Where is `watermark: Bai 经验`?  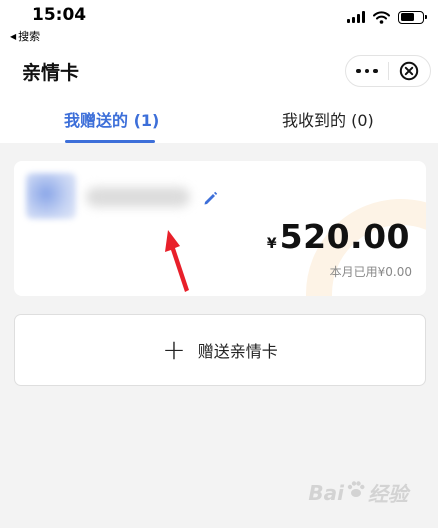 watermark: Bai 经验 is located at coordinates (358, 492).